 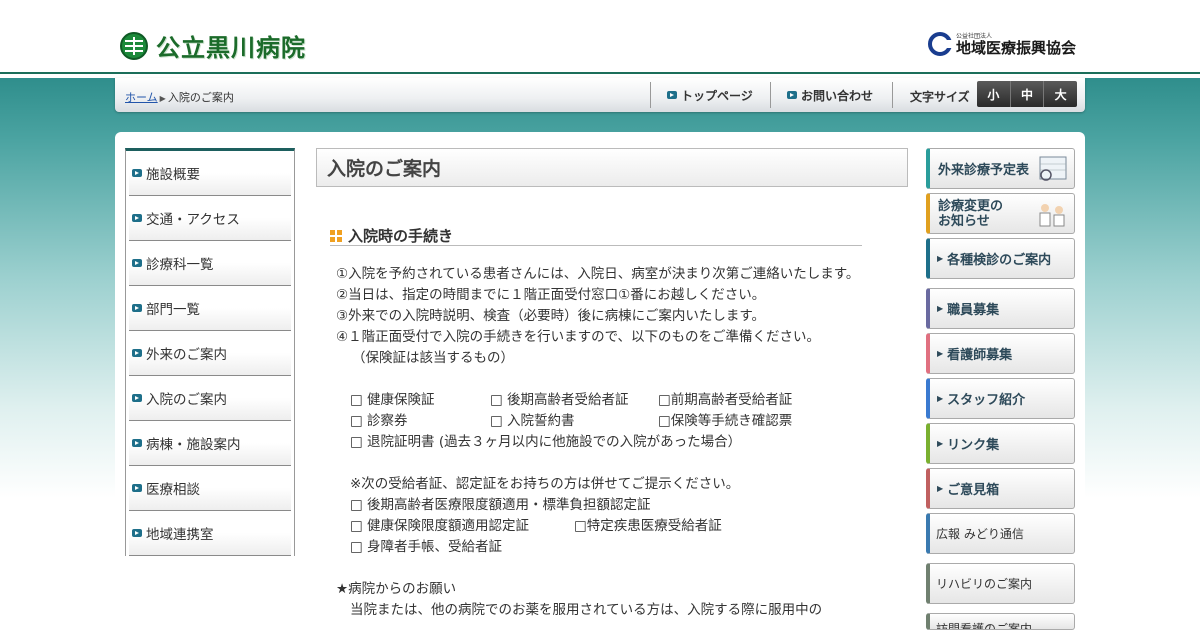 What do you see at coordinates (725, 400) in the screenshot?
I see `check-item: □前期高齢者受給者証` at bounding box center [725, 400].